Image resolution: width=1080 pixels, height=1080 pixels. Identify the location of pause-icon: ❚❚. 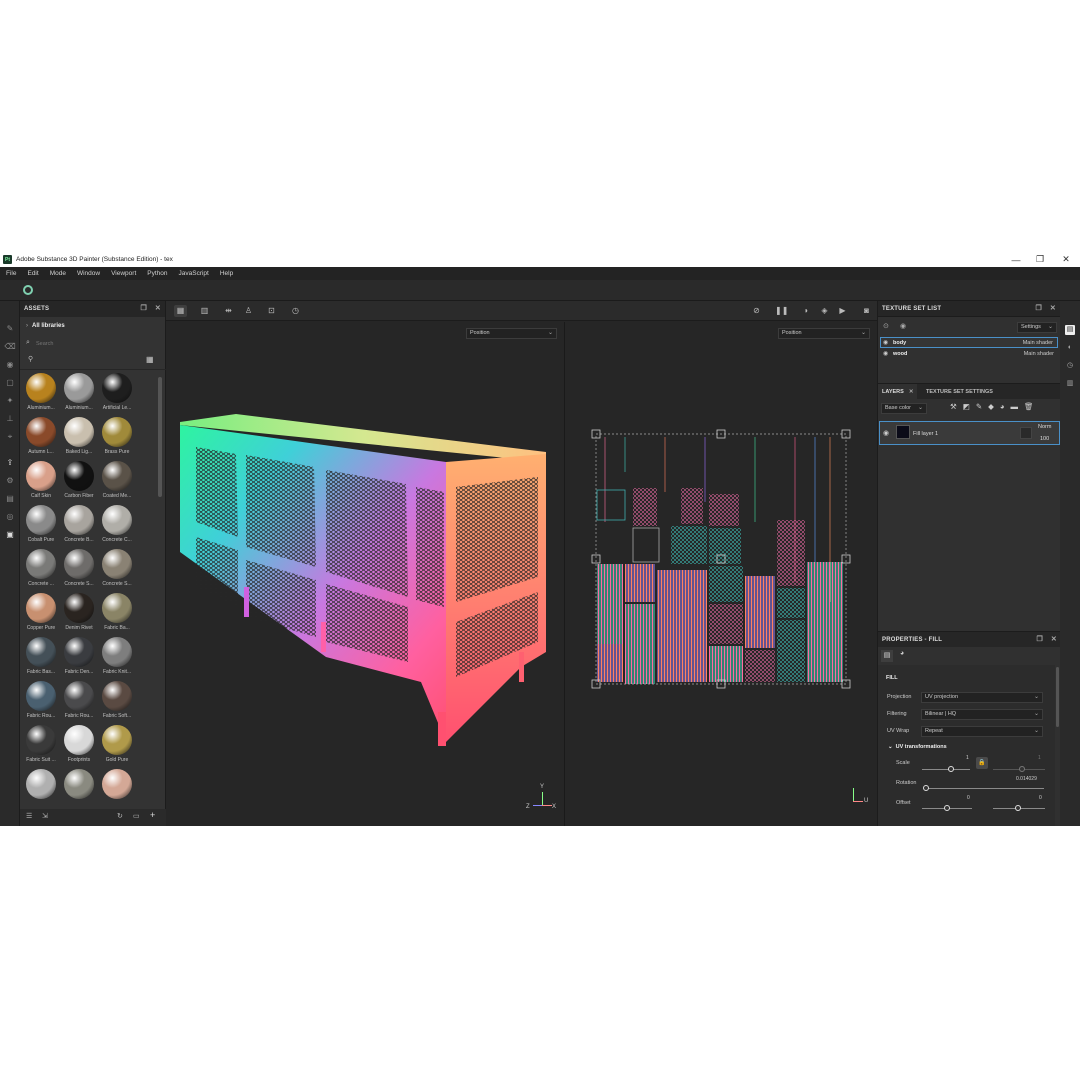
(781, 311).